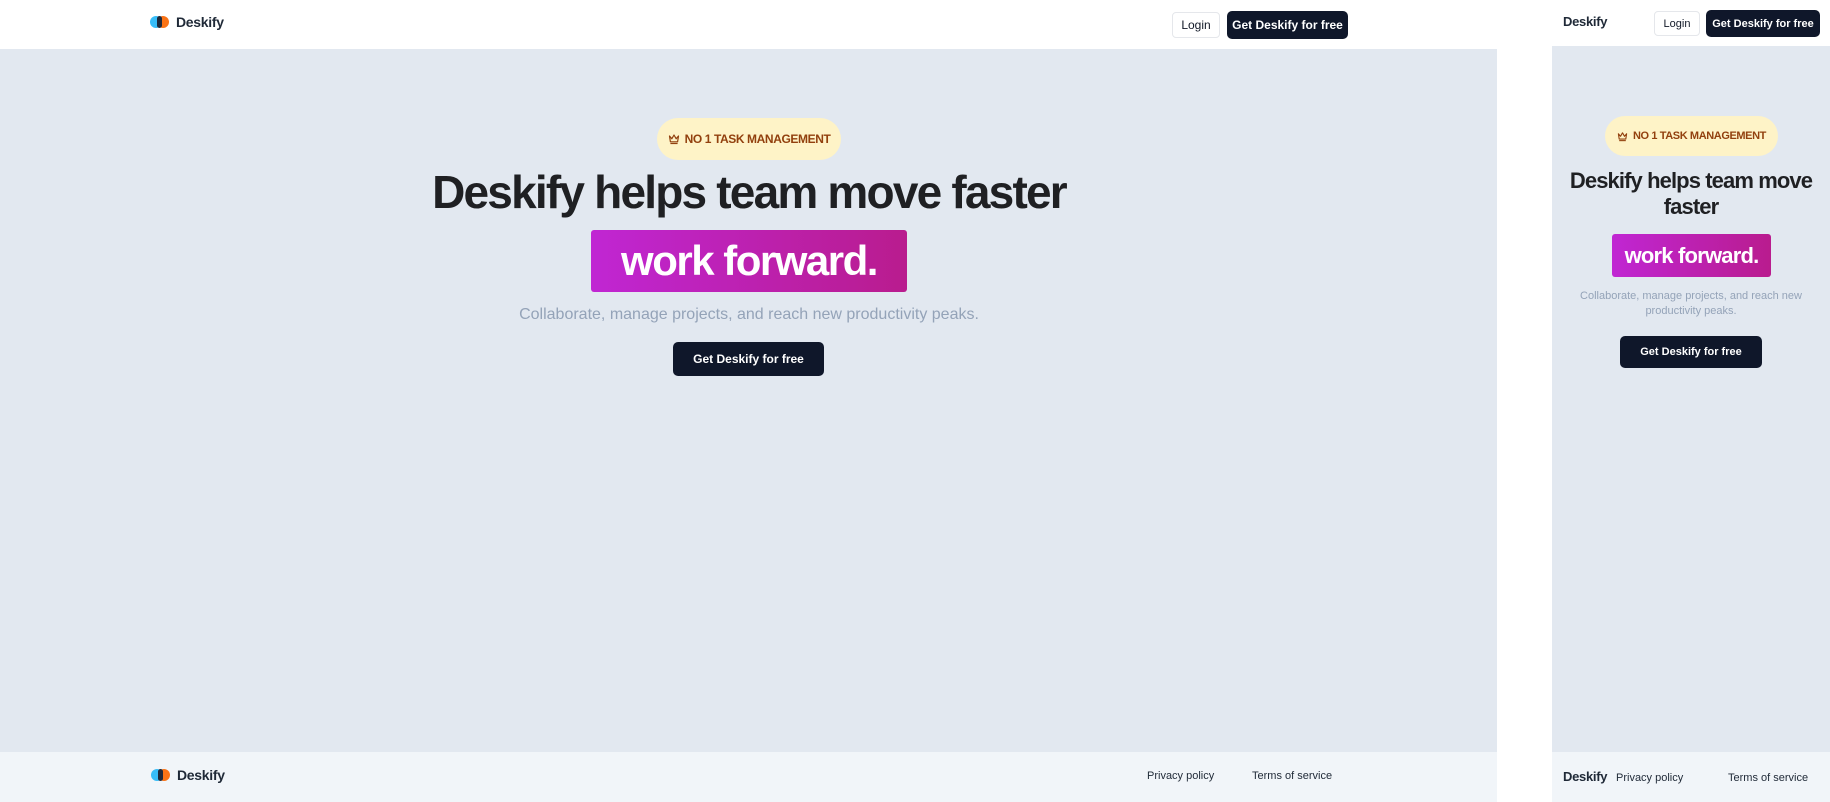 This screenshot has width=1830, height=802. I want to click on brand-name: Deskify, so click(200, 22).